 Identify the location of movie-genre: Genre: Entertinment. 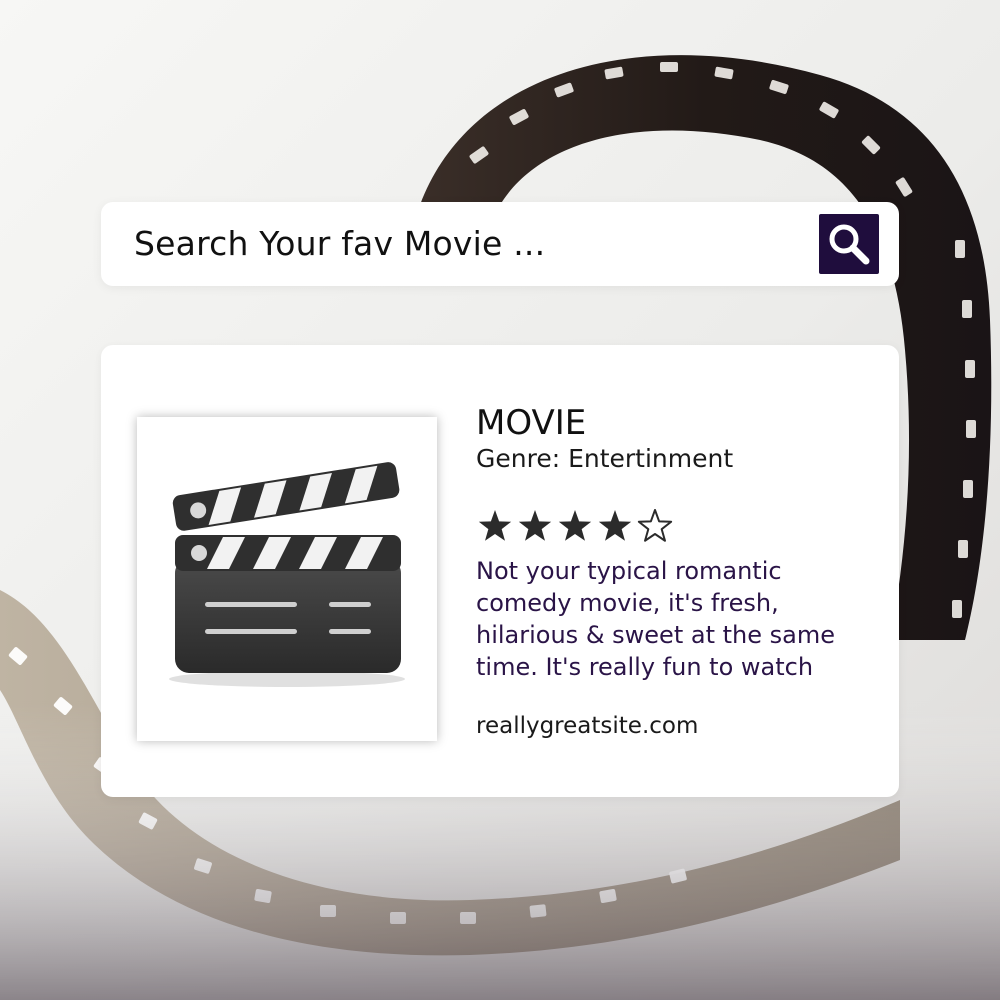
(605, 458).